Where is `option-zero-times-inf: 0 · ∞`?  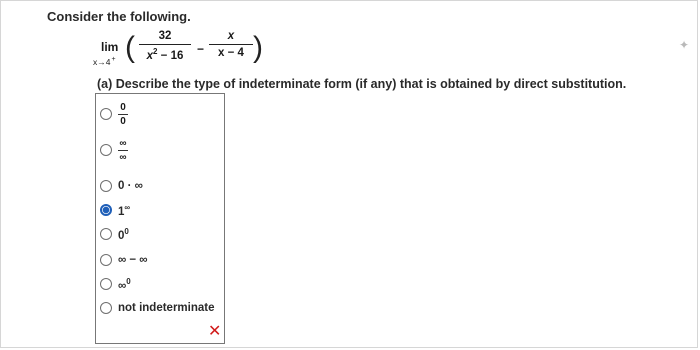 option-zero-times-inf: 0 · ∞ is located at coordinates (121, 186).